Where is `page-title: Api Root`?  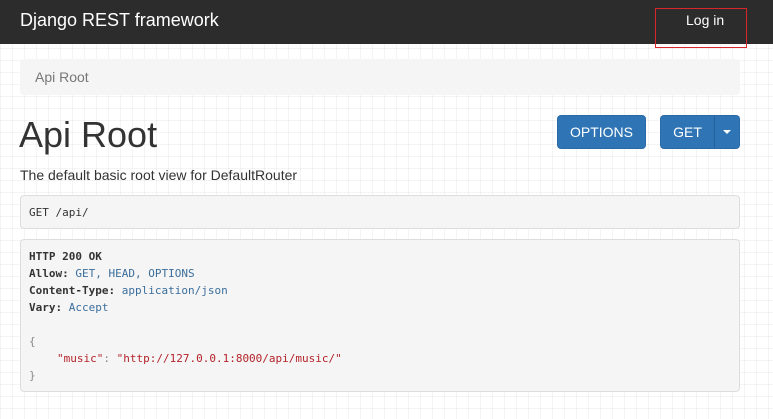 page-title: Api Root is located at coordinates (88, 134).